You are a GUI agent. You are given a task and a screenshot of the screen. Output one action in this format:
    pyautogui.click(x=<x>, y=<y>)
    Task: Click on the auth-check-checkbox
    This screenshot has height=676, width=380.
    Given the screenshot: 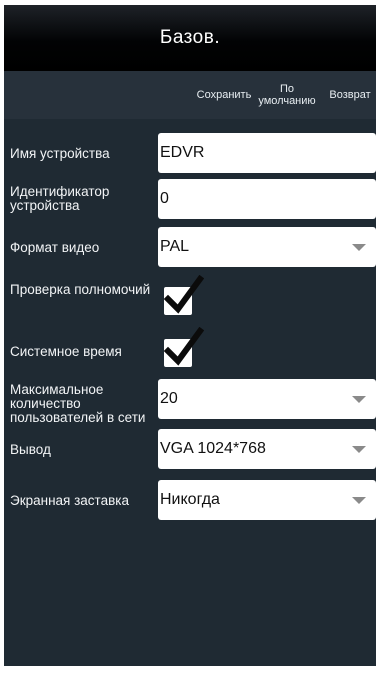 What is the action you would take?
    pyautogui.click(x=184, y=295)
    